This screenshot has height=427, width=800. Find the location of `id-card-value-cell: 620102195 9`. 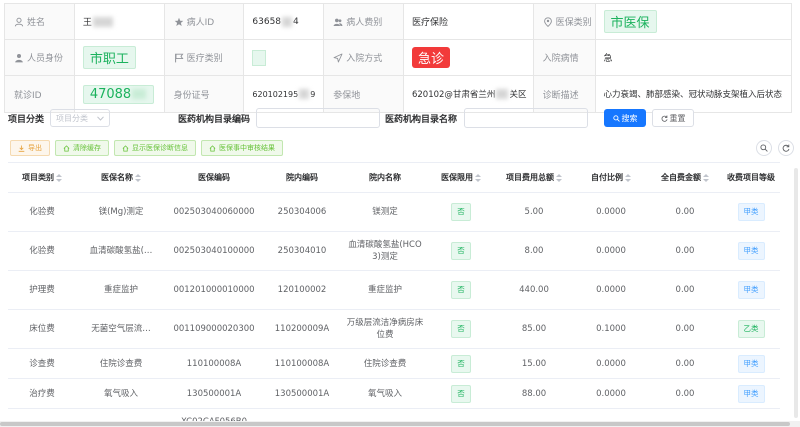

id-card-value-cell: 620102195 9 is located at coordinates (284, 94).